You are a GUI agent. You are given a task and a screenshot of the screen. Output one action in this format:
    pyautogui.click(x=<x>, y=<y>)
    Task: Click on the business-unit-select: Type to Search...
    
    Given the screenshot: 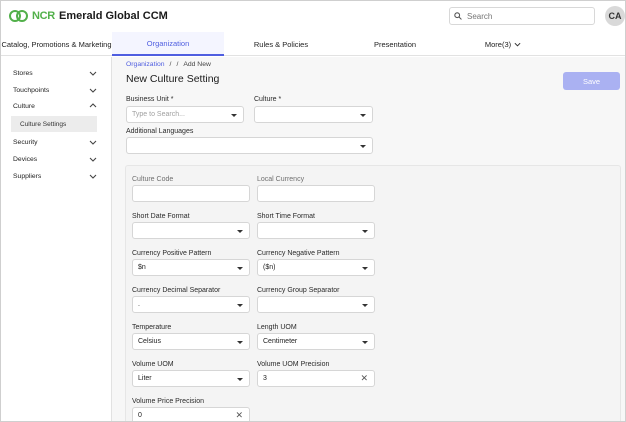 What is the action you would take?
    pyautogui.click(x=185, y=114)
    